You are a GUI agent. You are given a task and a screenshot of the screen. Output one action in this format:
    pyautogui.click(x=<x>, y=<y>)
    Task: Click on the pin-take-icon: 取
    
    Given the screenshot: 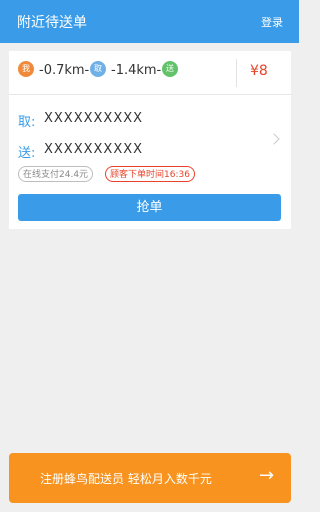 What is the action you would take?
    pyautogui.click(x=98, y=69)
    